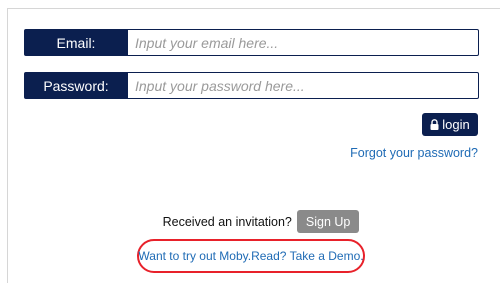 The image size is (500, 283). I want to click on password-input, so click(303, 85).